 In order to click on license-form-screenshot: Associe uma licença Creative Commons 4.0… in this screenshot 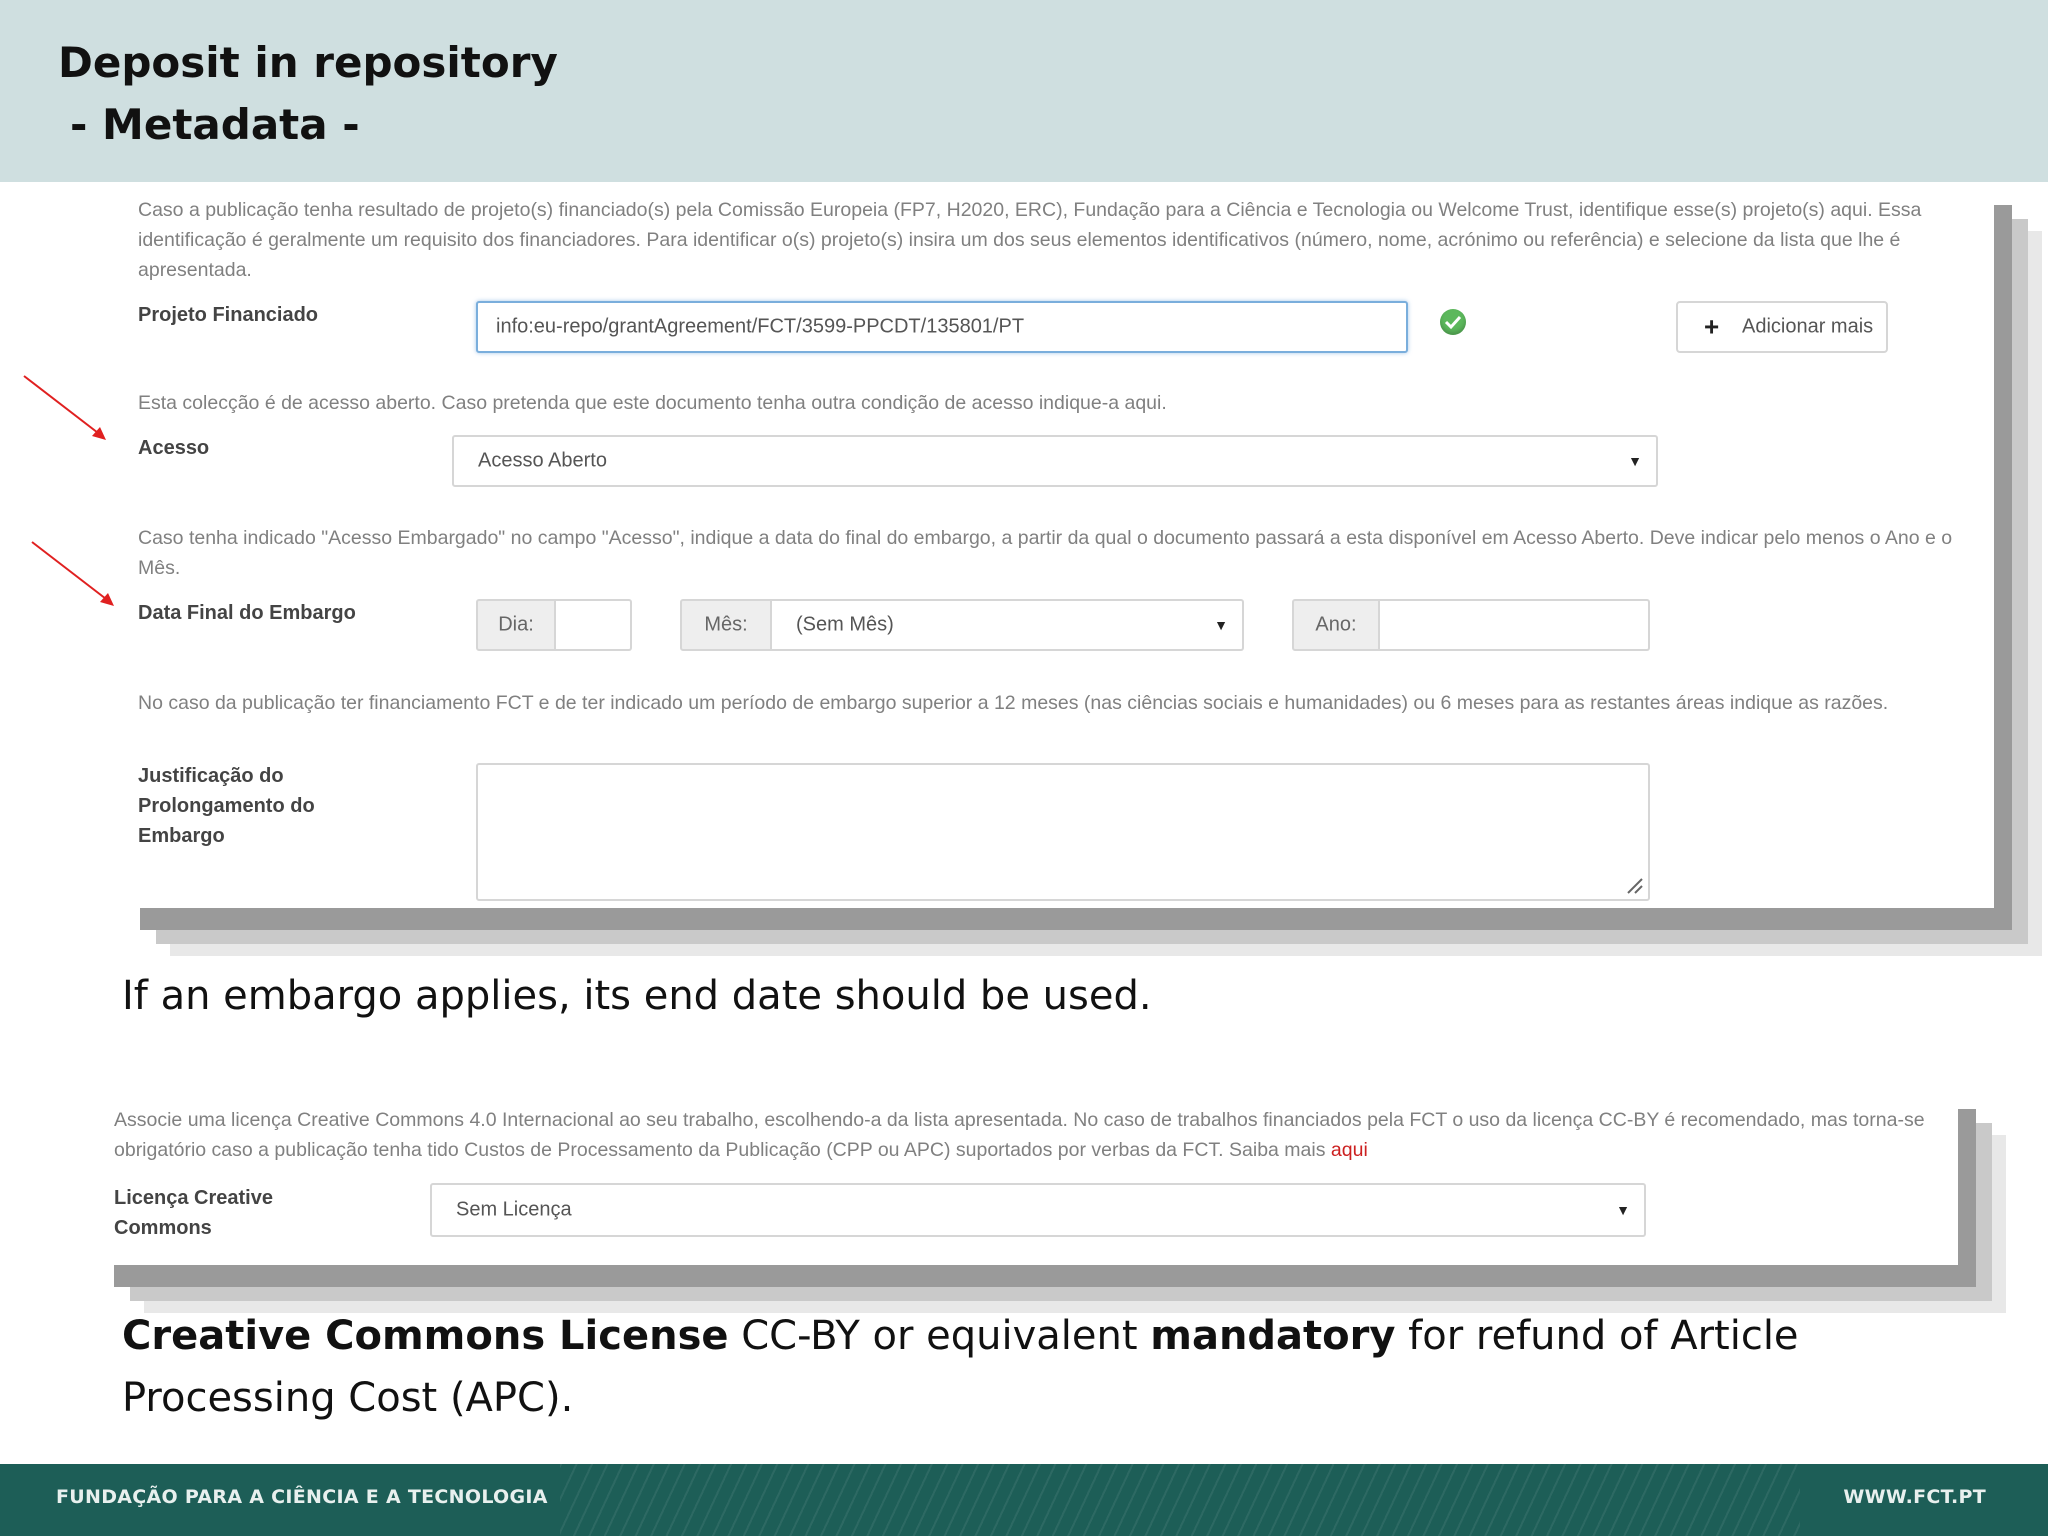, I will do `click(1027, 1176)`.